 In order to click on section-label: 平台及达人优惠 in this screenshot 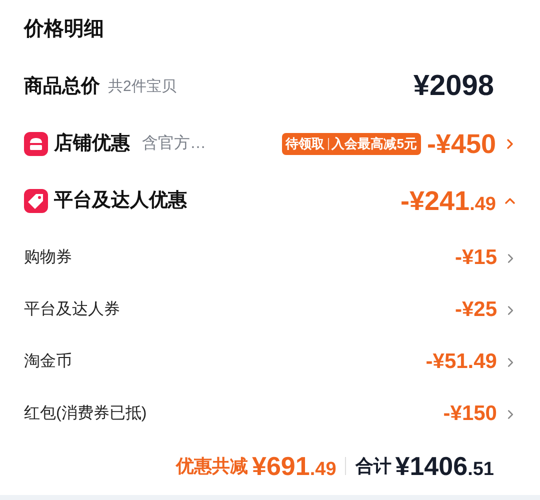, I will do `click(120, 200)`.